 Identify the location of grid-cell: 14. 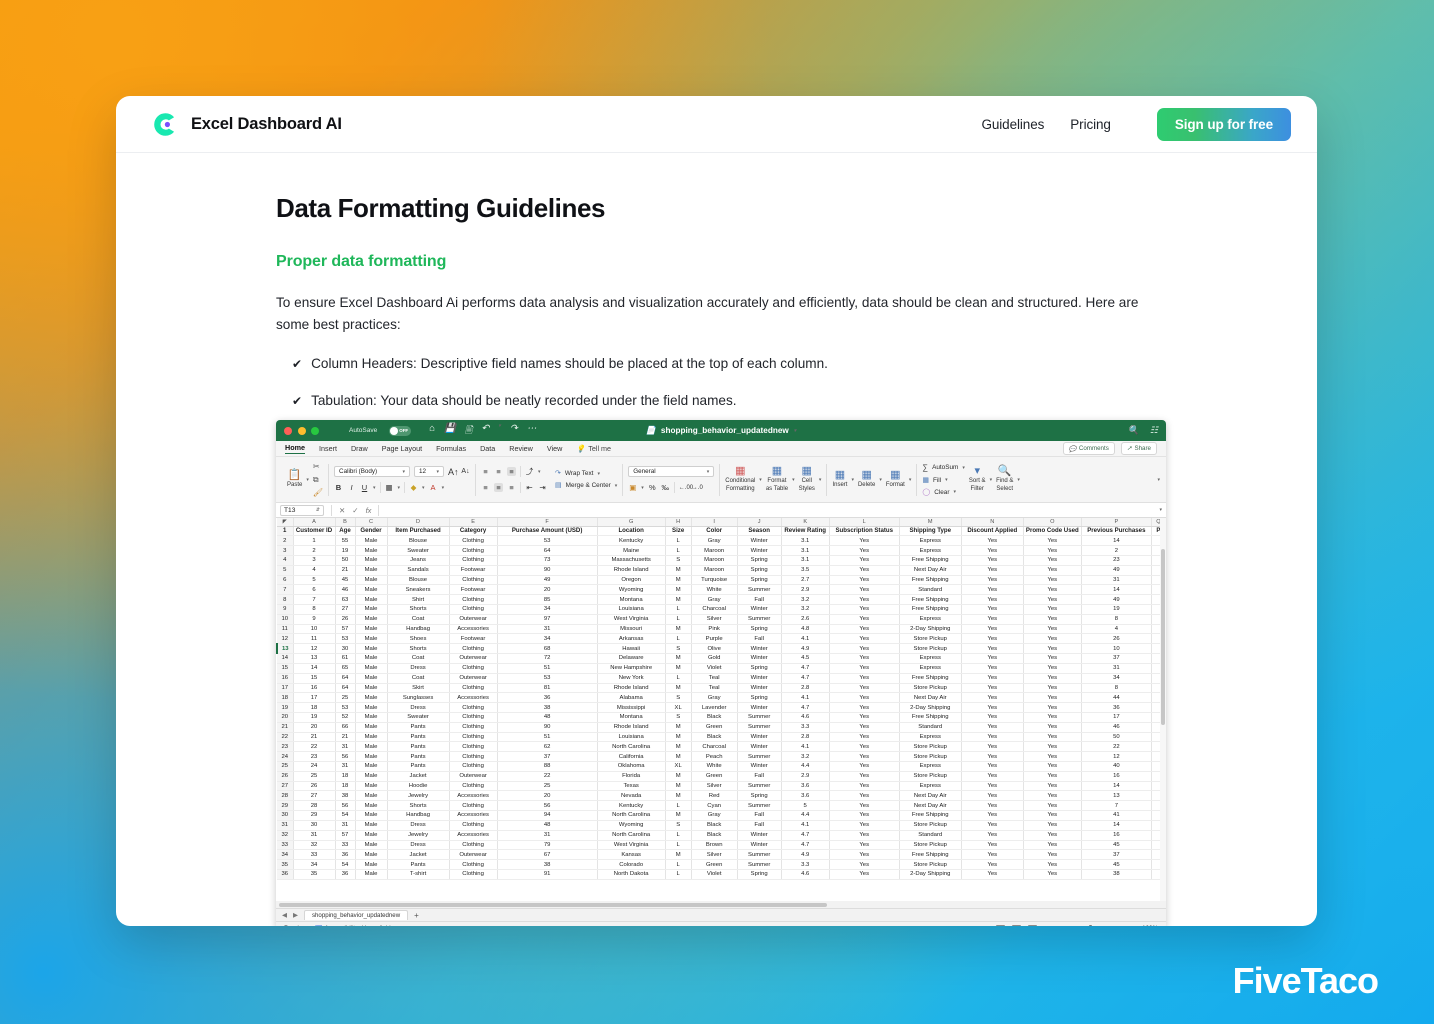
(1116, 786).